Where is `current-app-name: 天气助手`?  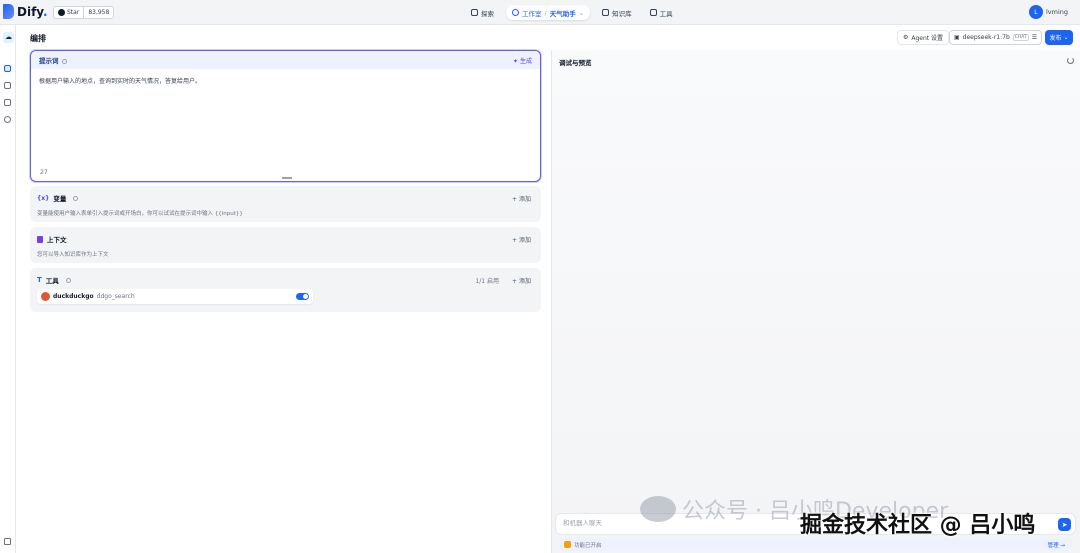 current-app-name: 天气助手 is located at coordinates (563, 13).